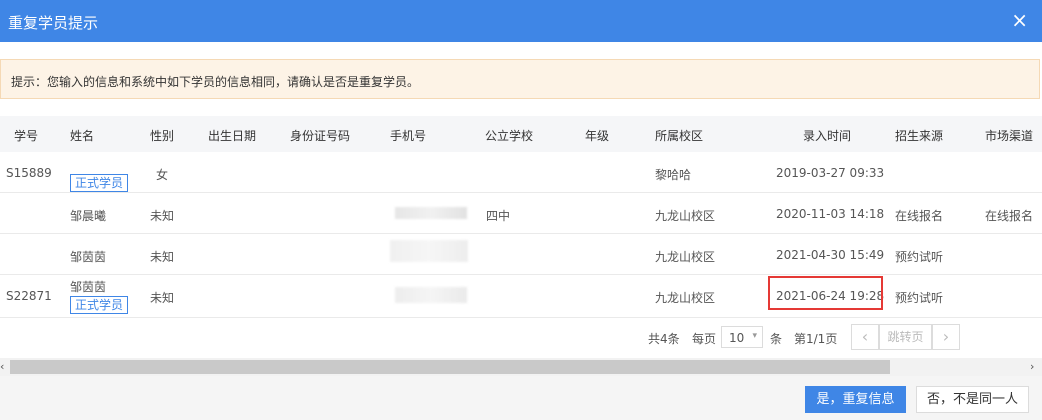 The width and height of the screenshot is (1042, 420). What do you see at coordinates (1019, 20) in the screenshot?
I see `close-icon: ×` at bounding box center [1019, 20].